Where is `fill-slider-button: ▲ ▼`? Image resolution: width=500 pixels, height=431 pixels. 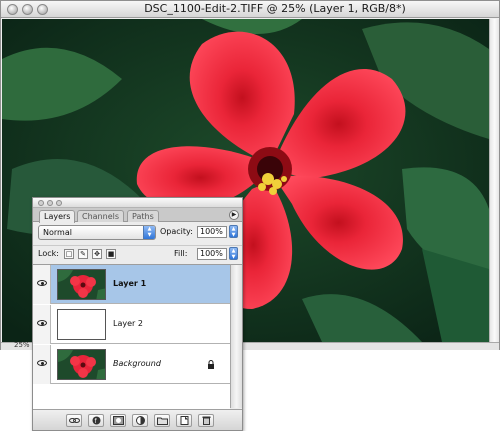 fill-slider-button: ▲ ▼ is located at coordinates (233, 253).